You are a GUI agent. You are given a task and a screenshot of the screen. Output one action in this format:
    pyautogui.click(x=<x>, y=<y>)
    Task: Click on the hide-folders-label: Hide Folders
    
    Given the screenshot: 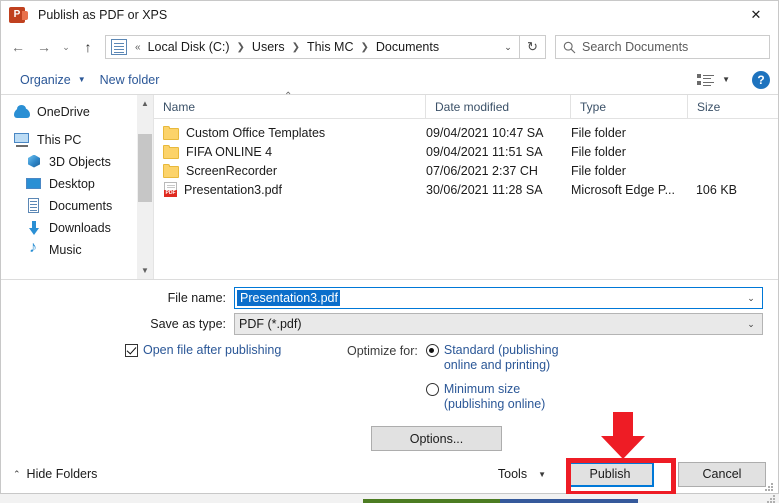 What is the action you would take?
    pyautogui.click(x=62, y=474)
    